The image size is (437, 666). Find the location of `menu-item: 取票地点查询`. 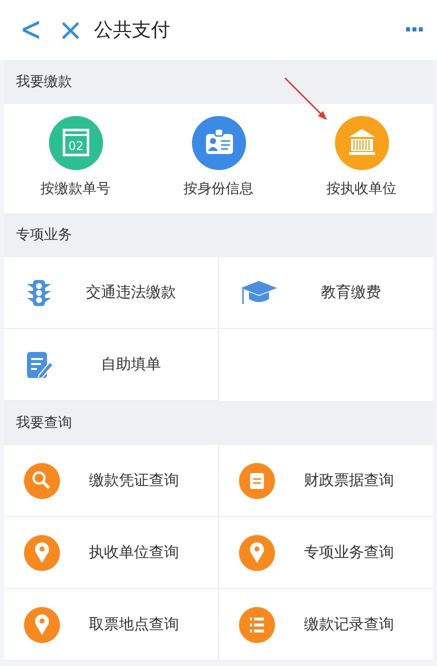

menu-item: 取票地点查询 is located at coordinates (111, 625).